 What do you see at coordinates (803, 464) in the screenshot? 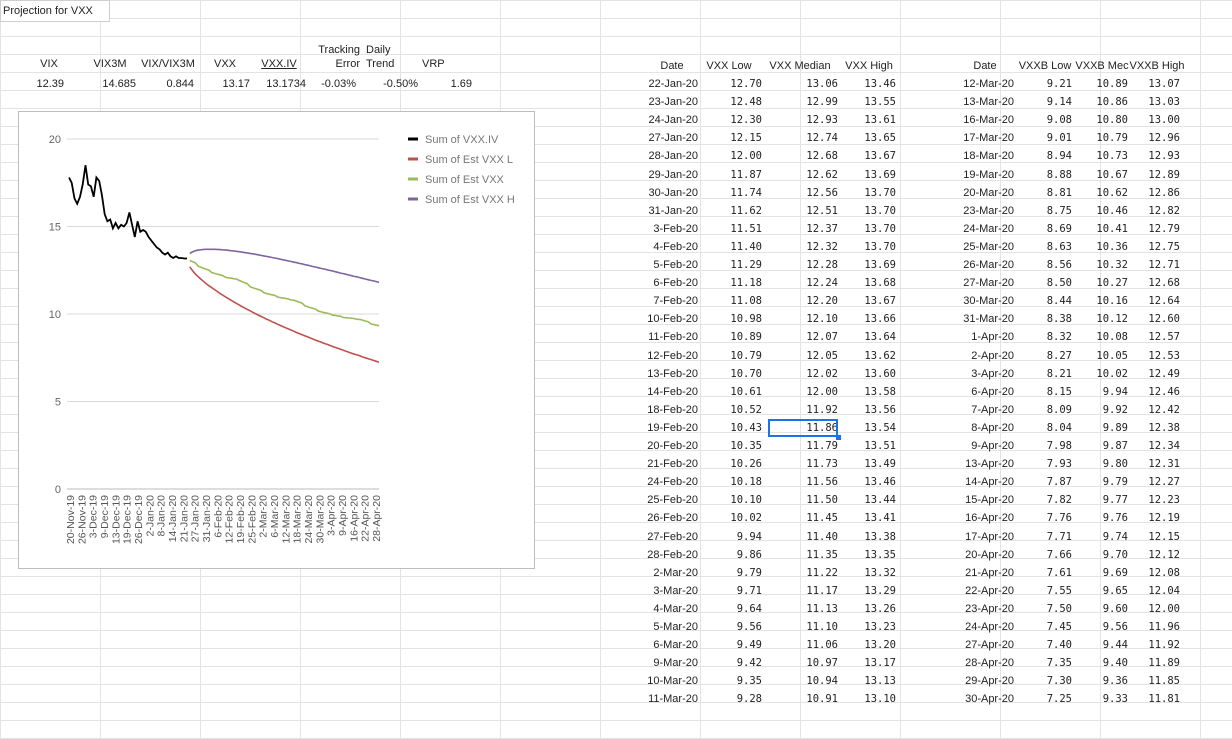
I see `table-cell: 11.73` at bounding box center [803, 464].